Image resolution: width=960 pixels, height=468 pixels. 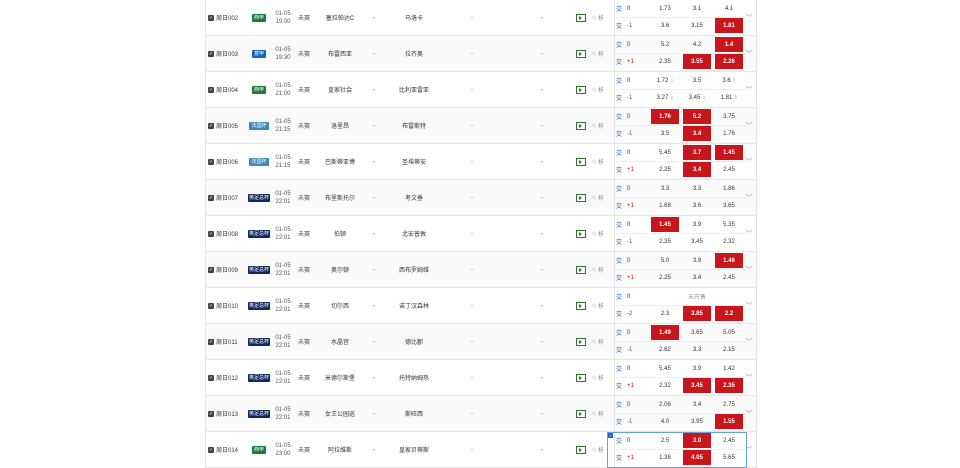 What do you see at coordinates (340, 341) in the screenshot?
I see `home-team: 水晶宫` at bounding box center [340, 341].